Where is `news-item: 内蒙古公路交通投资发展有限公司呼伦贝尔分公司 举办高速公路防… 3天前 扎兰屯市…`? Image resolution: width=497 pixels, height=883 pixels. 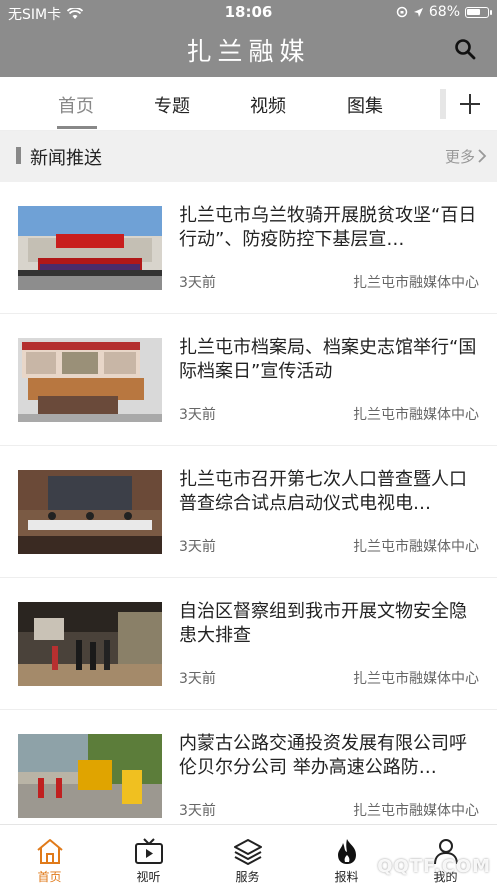
news-item: 内蒙古公路交通投资发展有限公司呼伦贝尔分公司 举办高速公路防… 3天前 扎兰屯市… is located at coordinates (248, 776).